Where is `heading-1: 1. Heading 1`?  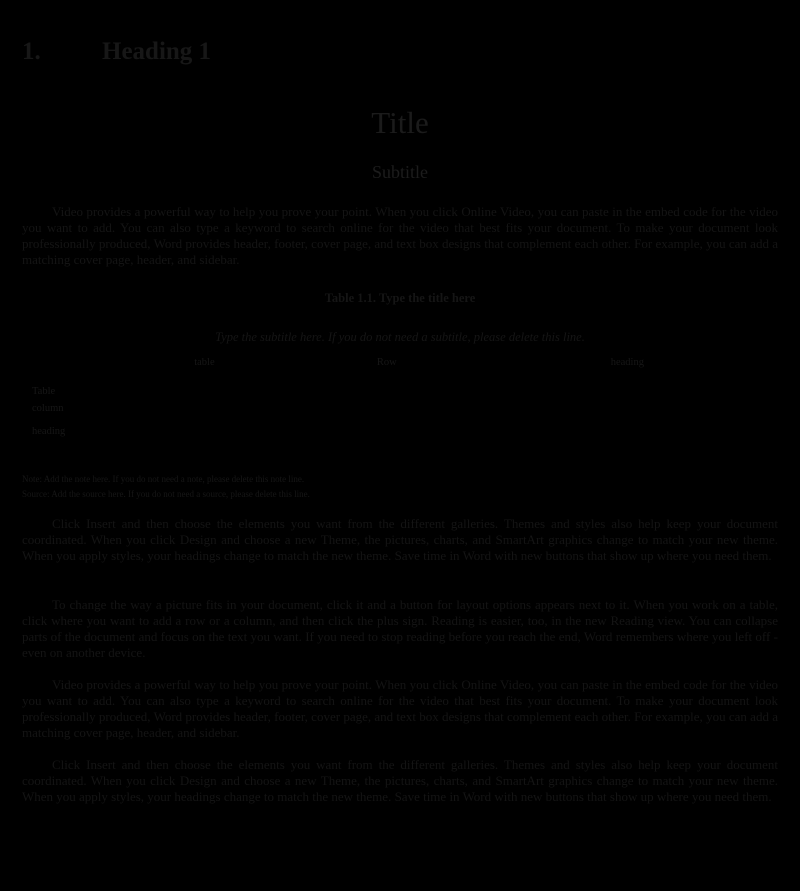 heading-1: 1. Heading 1 is located at coordinates (116, 52).